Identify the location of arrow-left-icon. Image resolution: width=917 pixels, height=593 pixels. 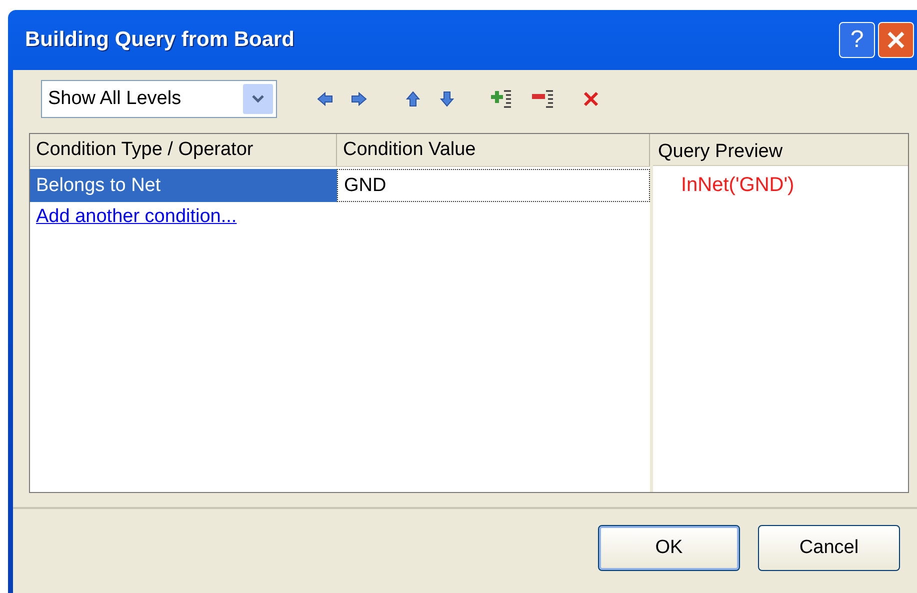
(325, 99).